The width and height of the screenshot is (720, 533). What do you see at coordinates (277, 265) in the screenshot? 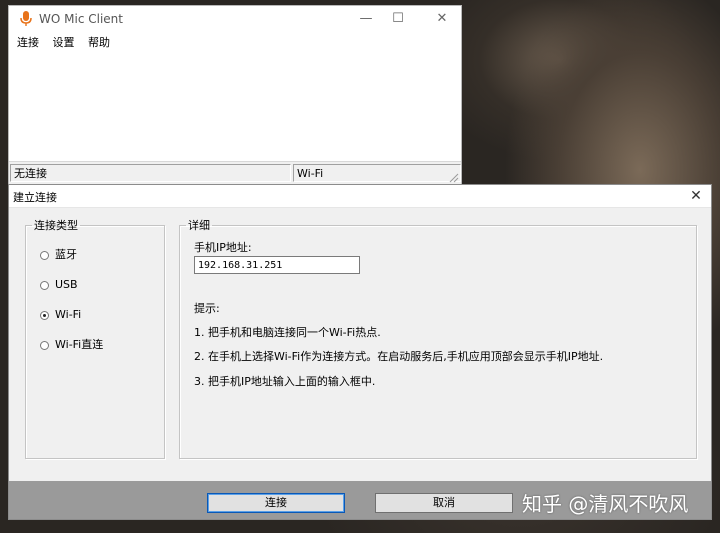
I see `ip-address-input` at bounding box center [277, 265].